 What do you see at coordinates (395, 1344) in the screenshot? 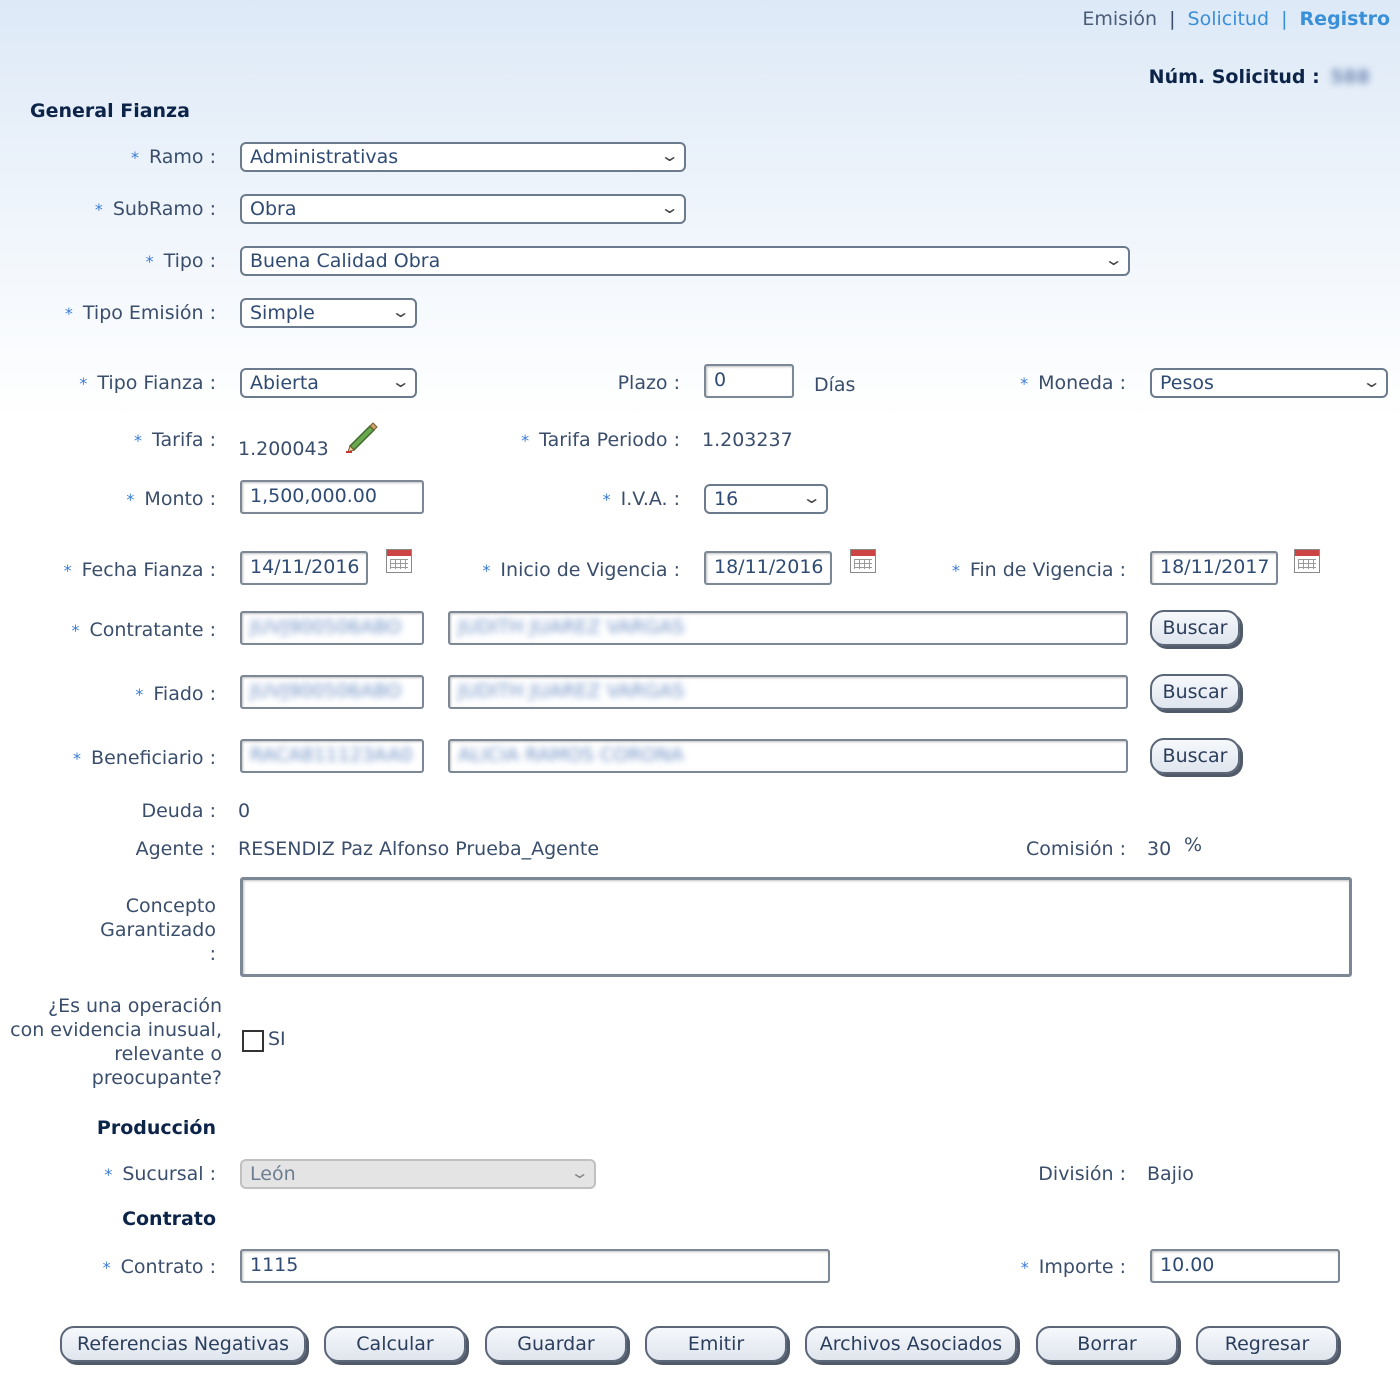
I see `calcular-button: Calcular` at bounding box center [395, 1344].